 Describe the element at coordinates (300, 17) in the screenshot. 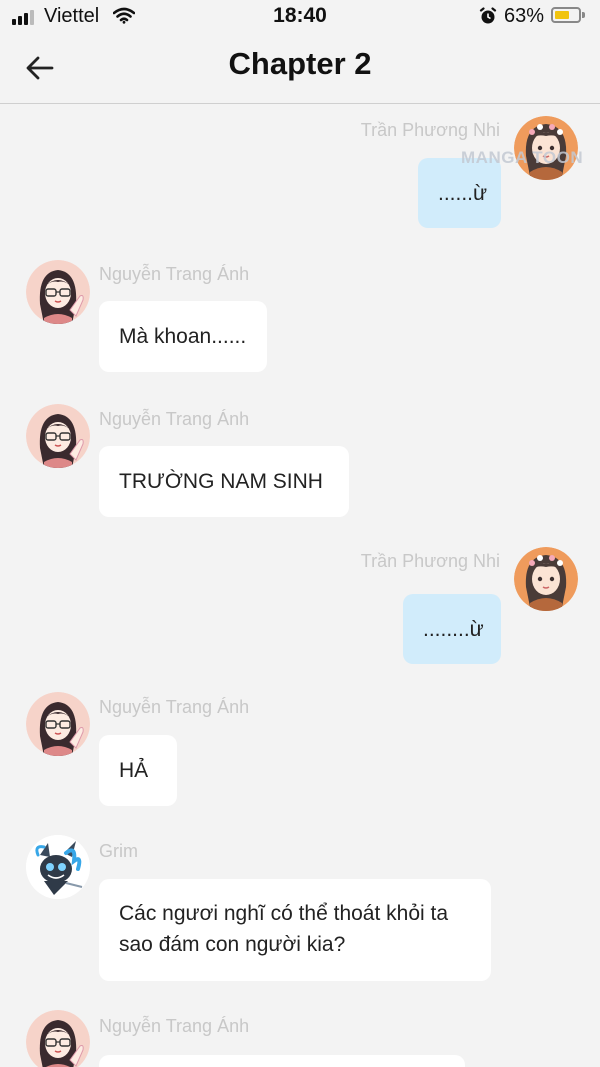

I see `status-bar: Viettel 18:40 63%` at that location.